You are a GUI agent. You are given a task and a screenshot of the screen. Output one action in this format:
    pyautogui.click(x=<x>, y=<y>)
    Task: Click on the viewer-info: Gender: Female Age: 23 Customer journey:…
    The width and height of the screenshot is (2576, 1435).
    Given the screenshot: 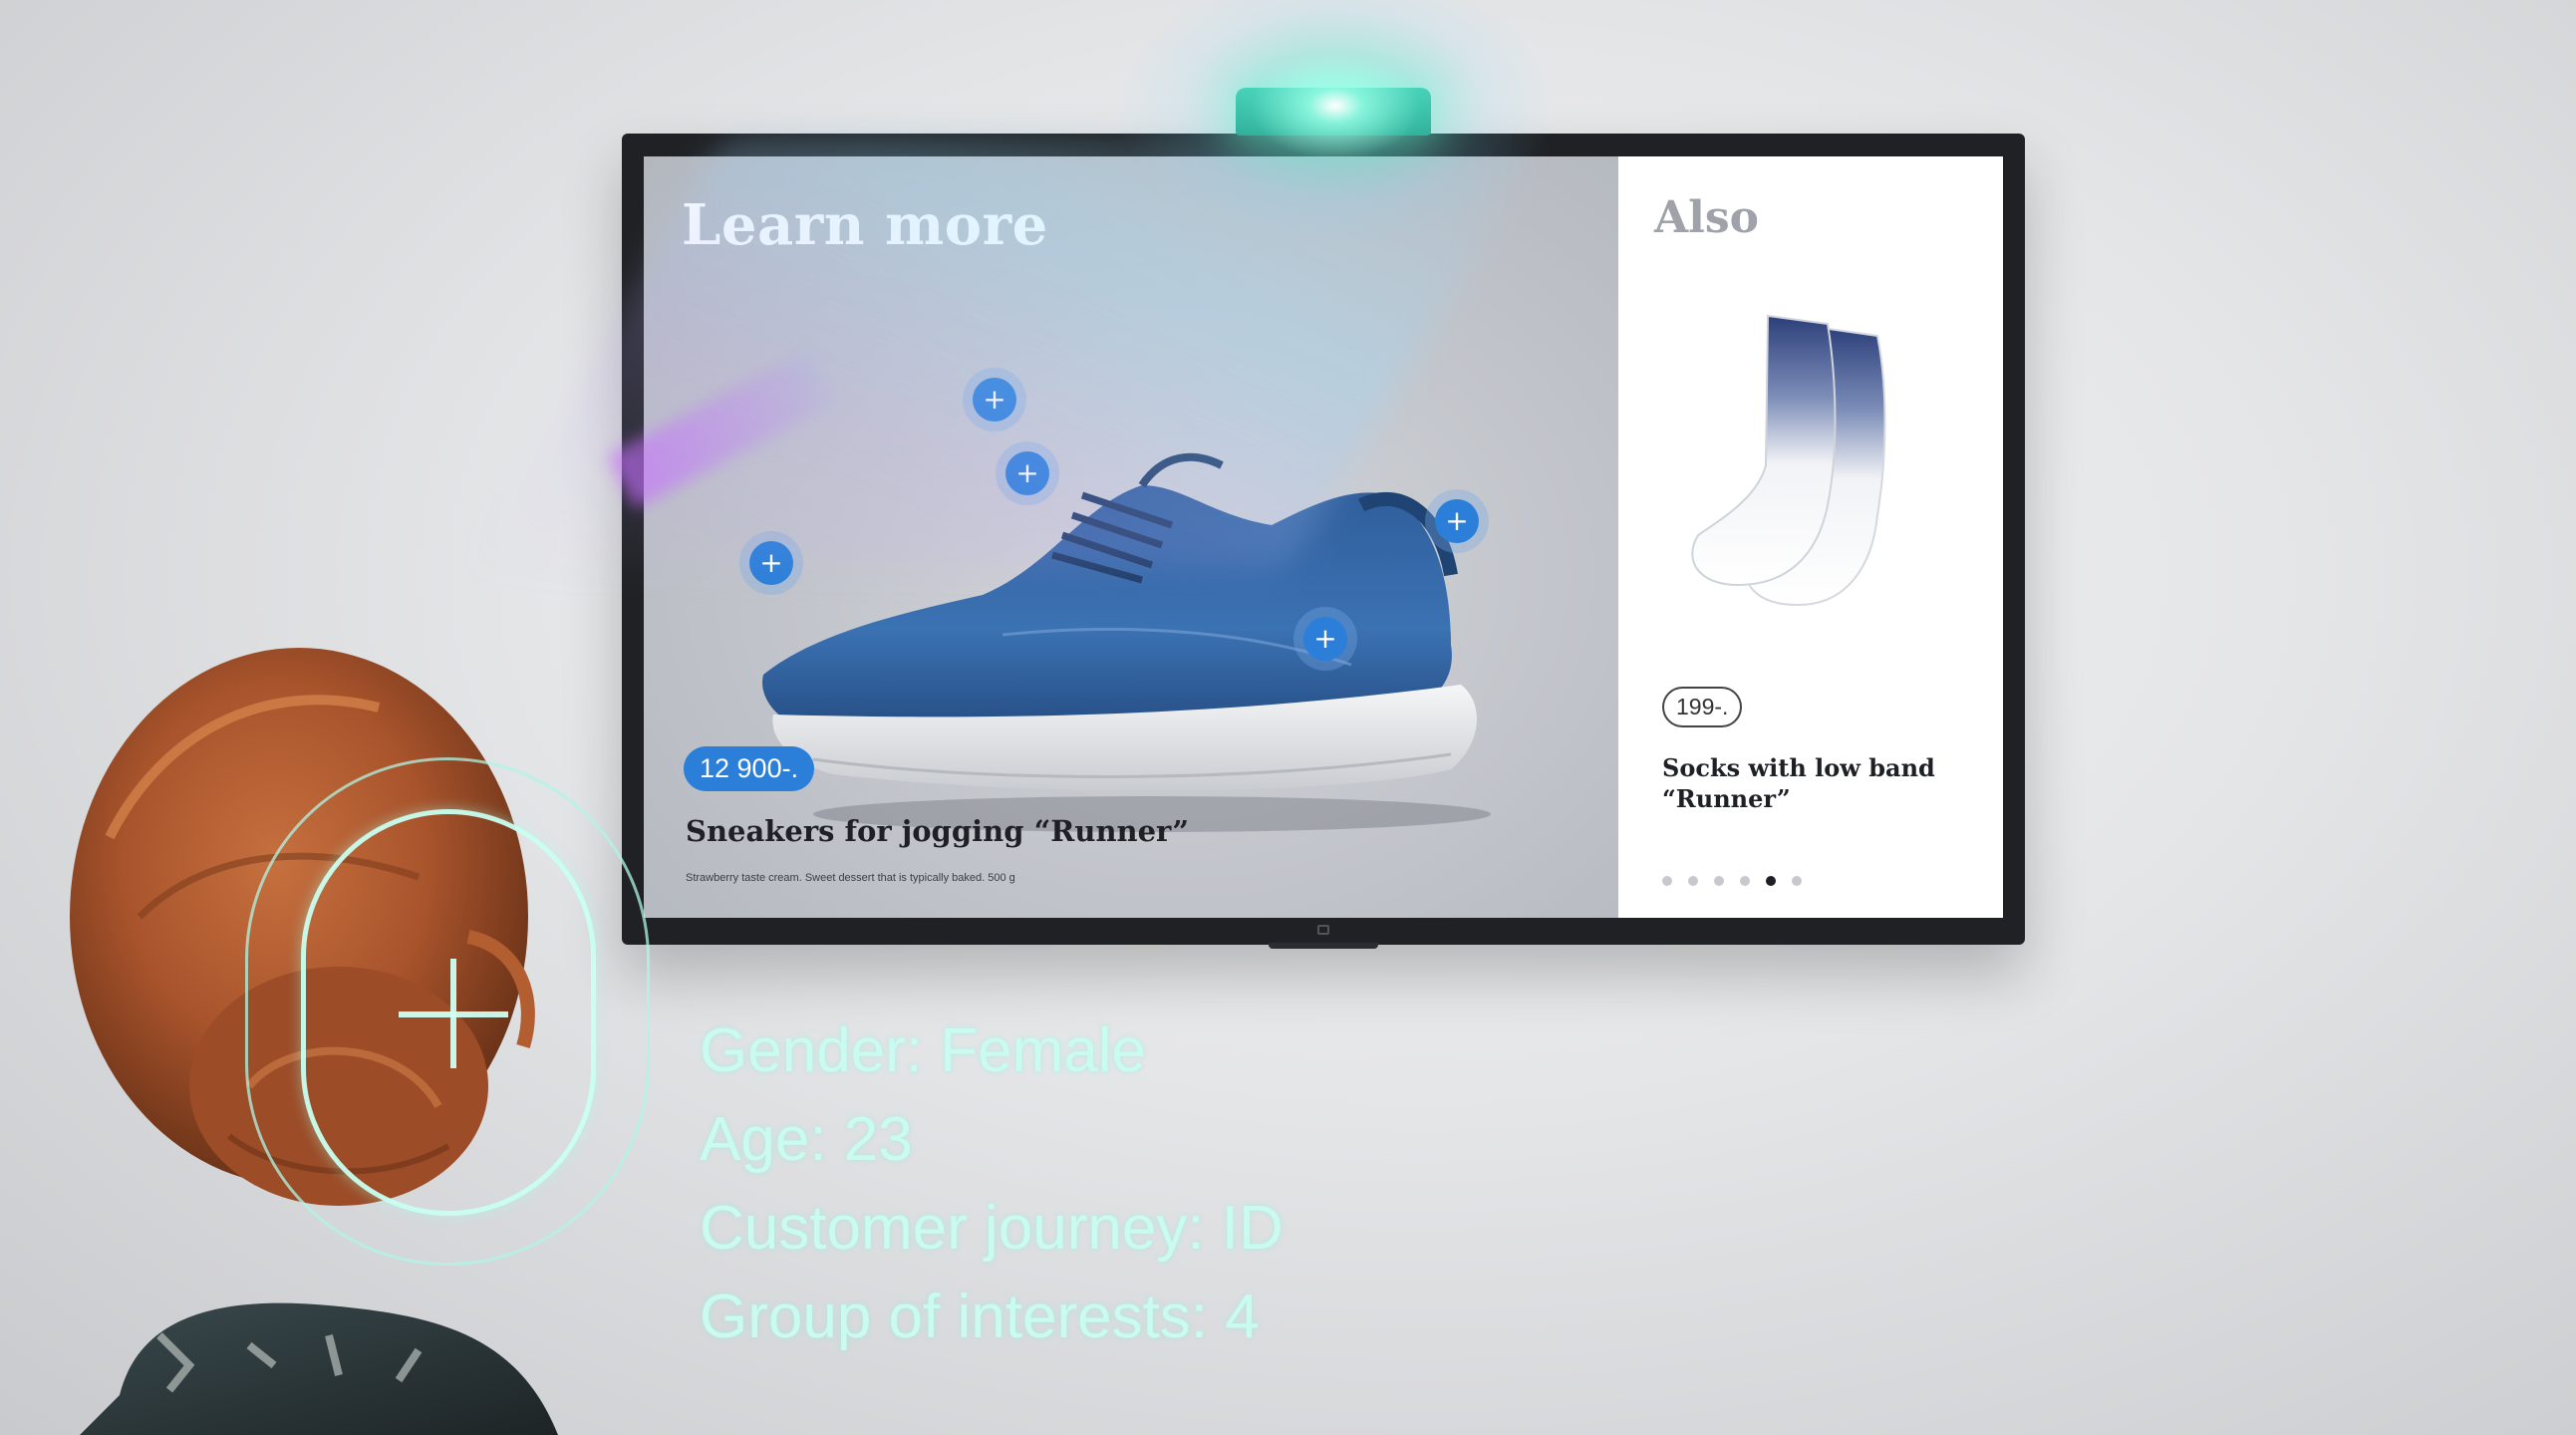 What is the action you would take?
    pyautogui.click(x=992, y=1183)
    